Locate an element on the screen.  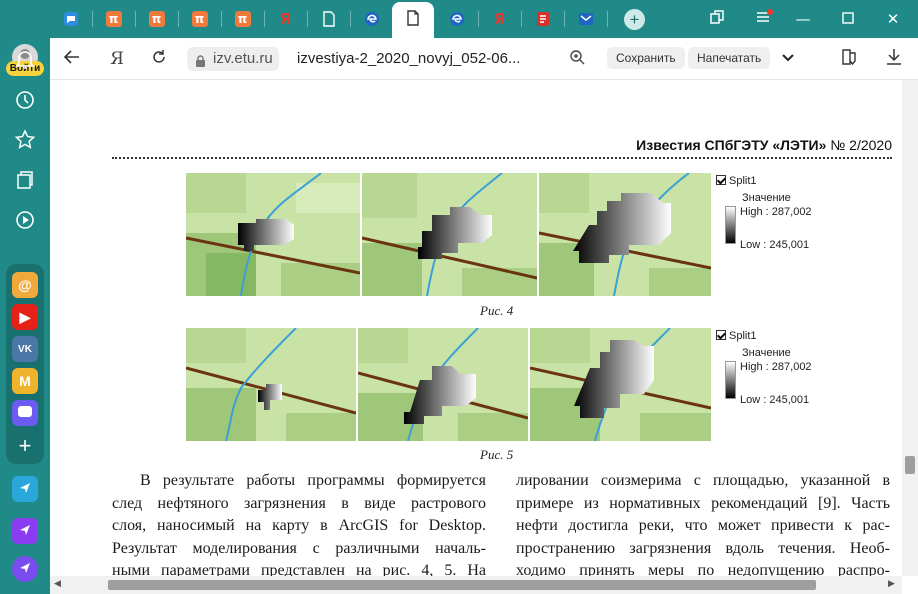
collections-button is located at coordinates (25, 182).